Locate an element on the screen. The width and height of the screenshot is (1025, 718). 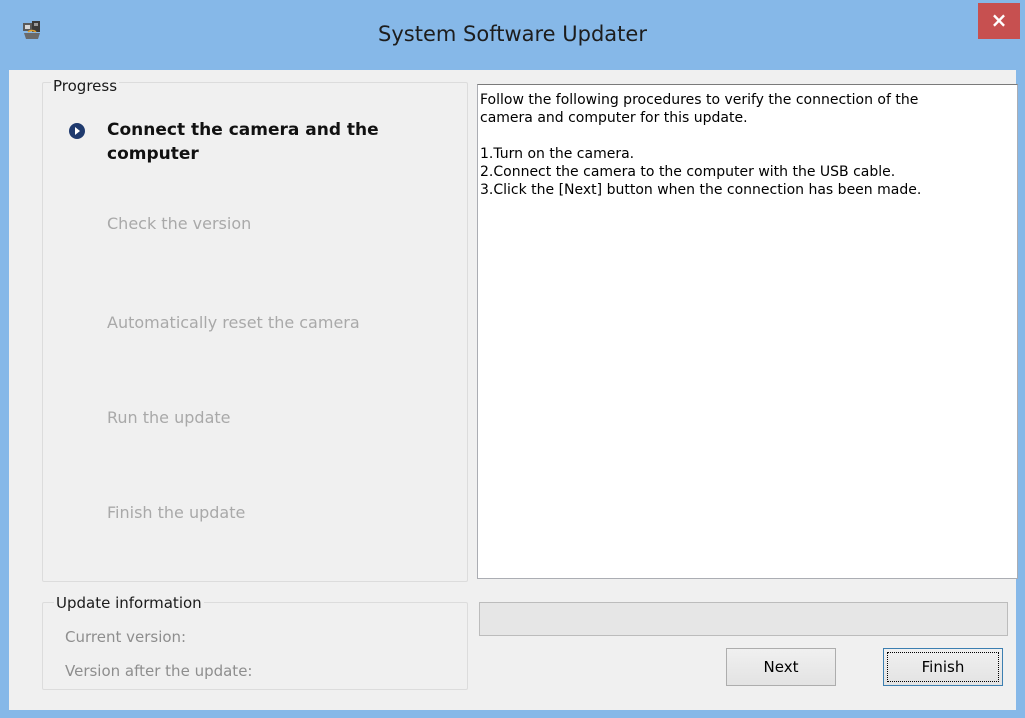
update-progress-bar is located at coordinates (743, 619).